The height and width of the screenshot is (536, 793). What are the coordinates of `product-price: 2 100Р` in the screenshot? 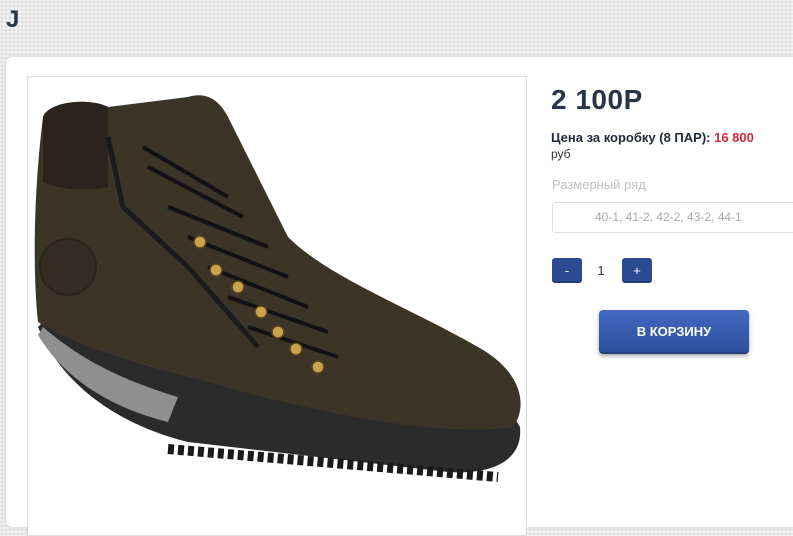 It's located at (597, 99).